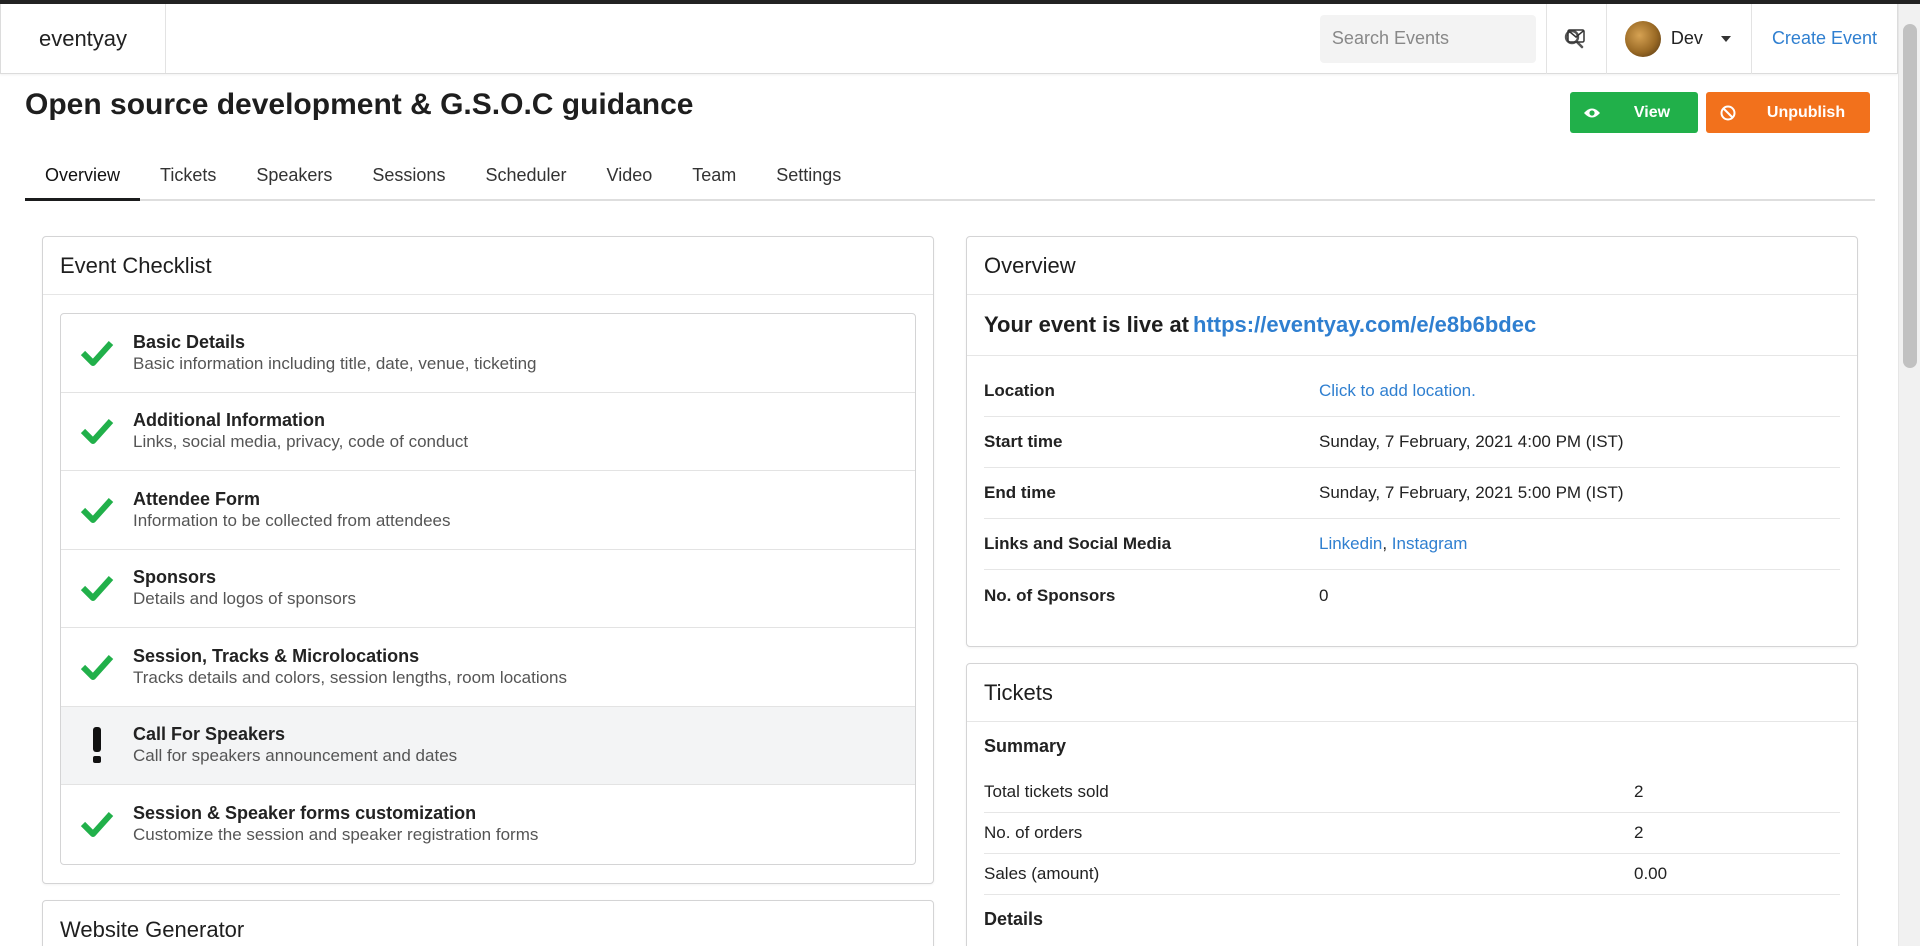 The height and width of the screenshot is (946, 1920). Describe the element at coordinates (1686, 38) in the screenshot. I see `user-name: Dev` at that location.